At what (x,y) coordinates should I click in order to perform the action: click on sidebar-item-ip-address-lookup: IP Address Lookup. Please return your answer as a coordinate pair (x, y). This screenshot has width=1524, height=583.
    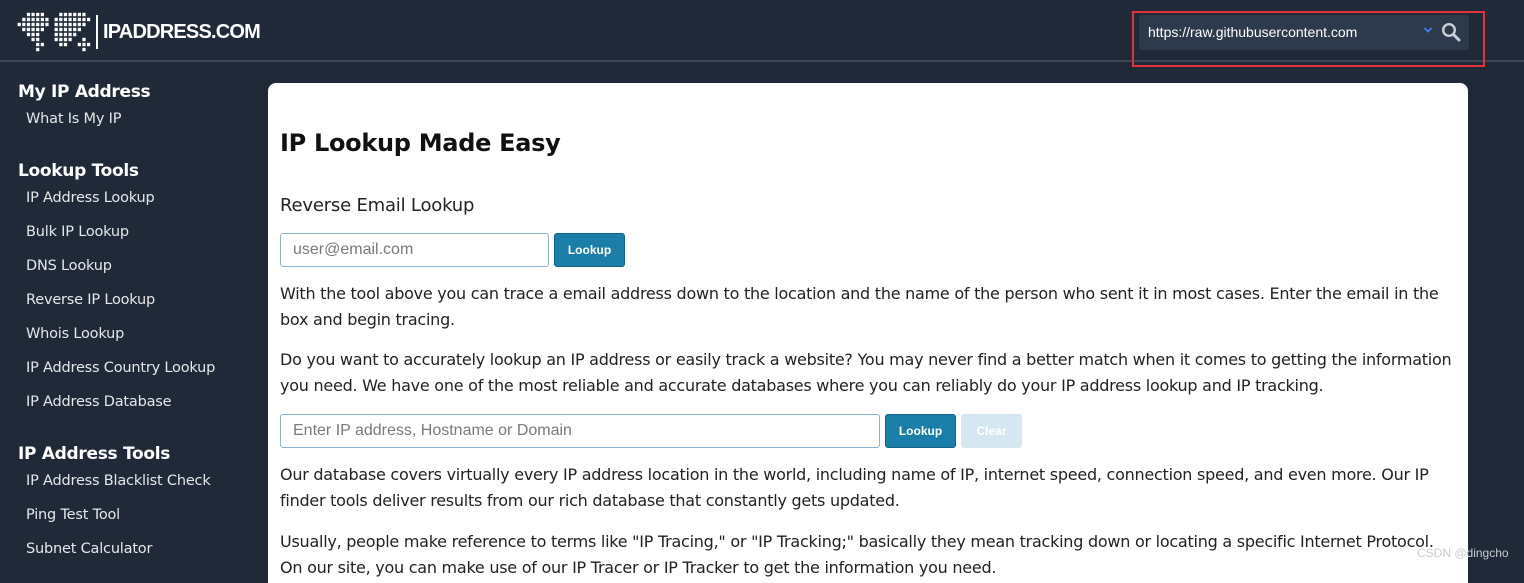
    Looking at the image, I should click on (90, 198).